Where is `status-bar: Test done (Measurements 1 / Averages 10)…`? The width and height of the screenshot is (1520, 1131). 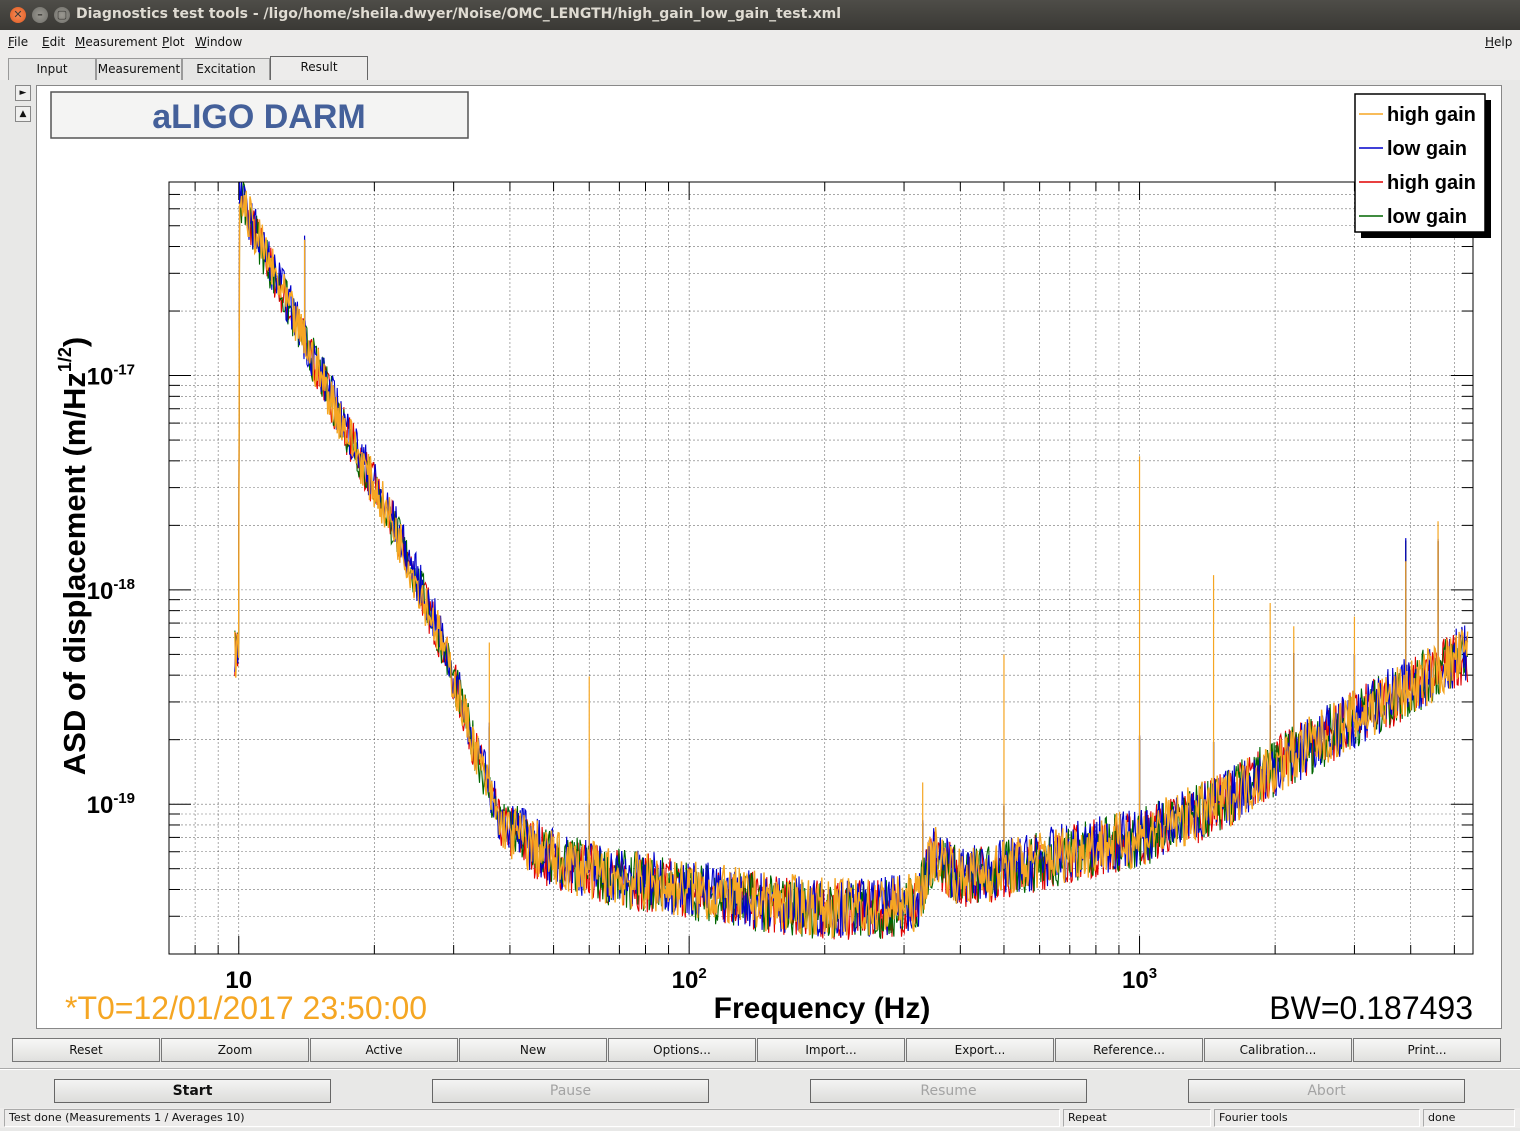
status-bar: Test done (Measurements 1 / Averages 10)… is located at coordinates (760, 1118).